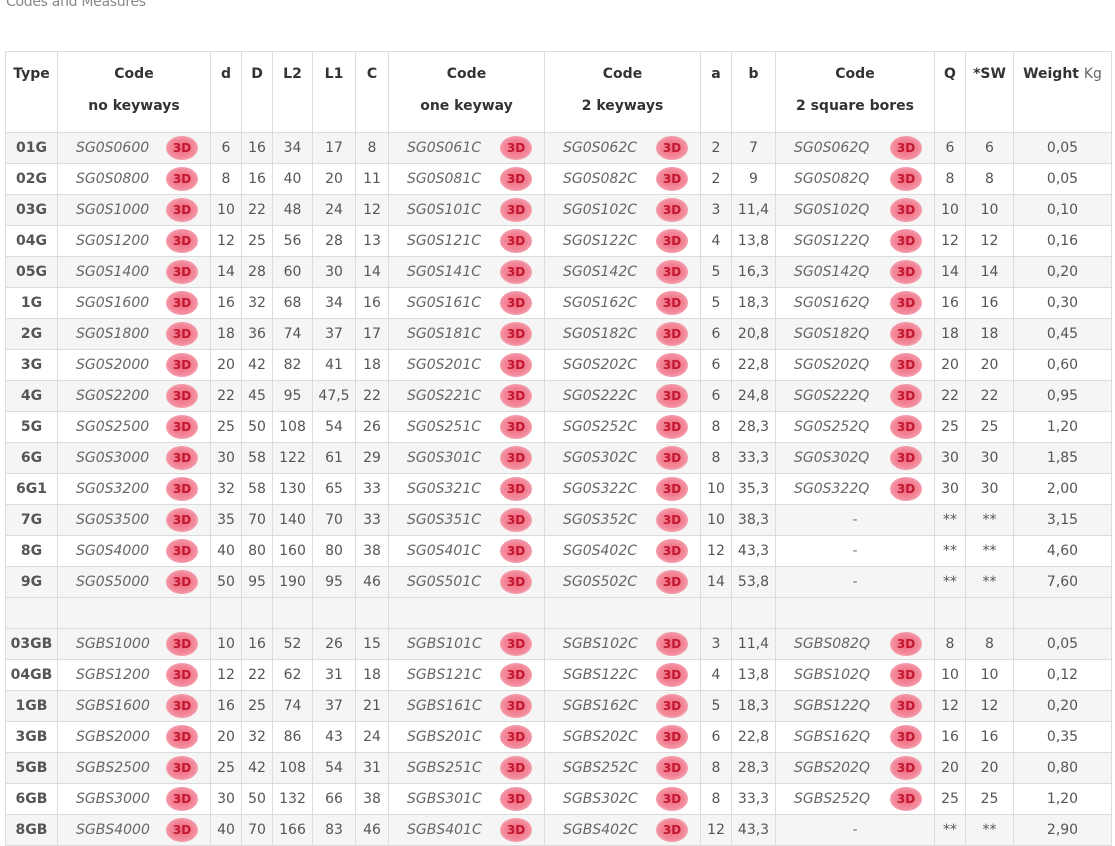  What do you see at coordinates (372, 644) in the screenshot?
I see `table-cell: 15` at bounding box center [372, 644].